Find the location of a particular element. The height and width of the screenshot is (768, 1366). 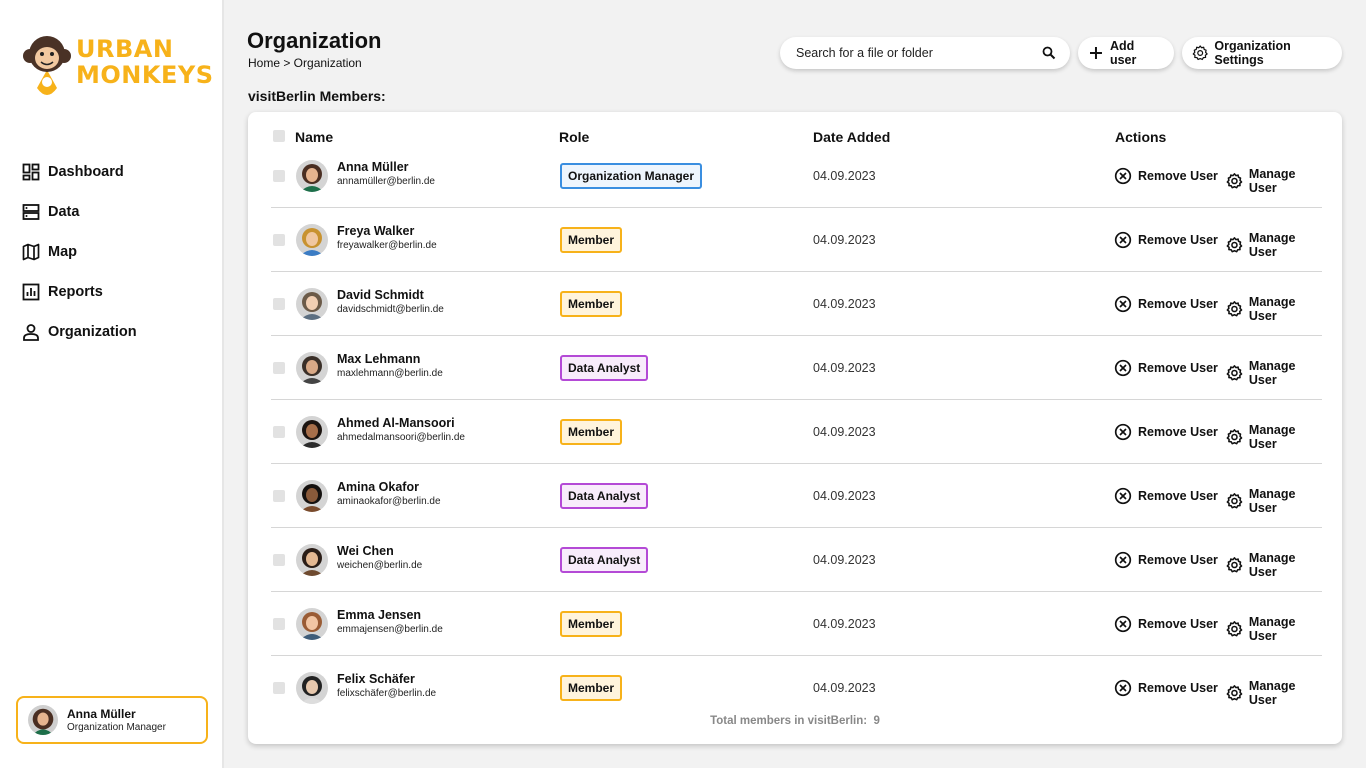

total-members: Total members in visitBerlin: 9 is located at coordinates (795, 721).